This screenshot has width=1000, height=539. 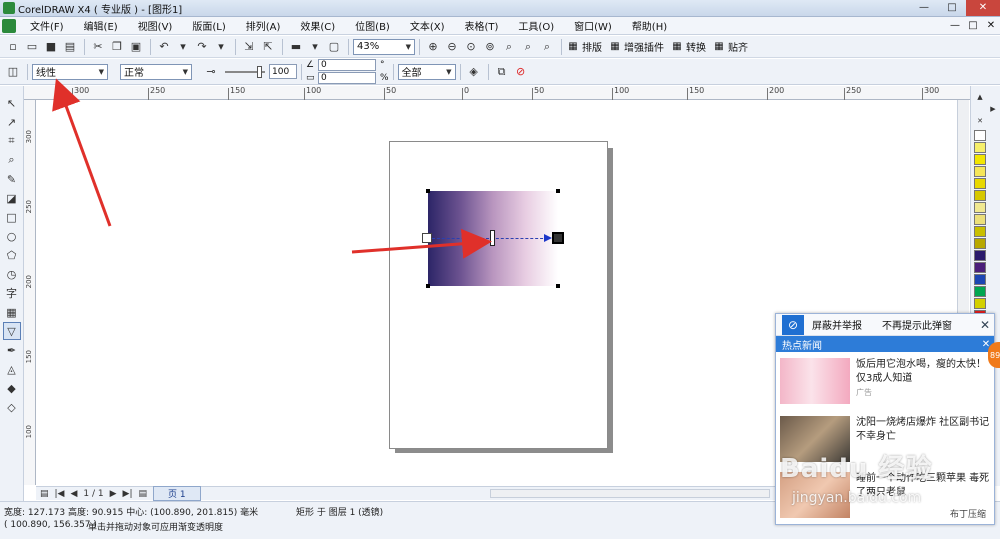 I want to click on zoom-width-icon: ⌕, so click(x=528, y=47).